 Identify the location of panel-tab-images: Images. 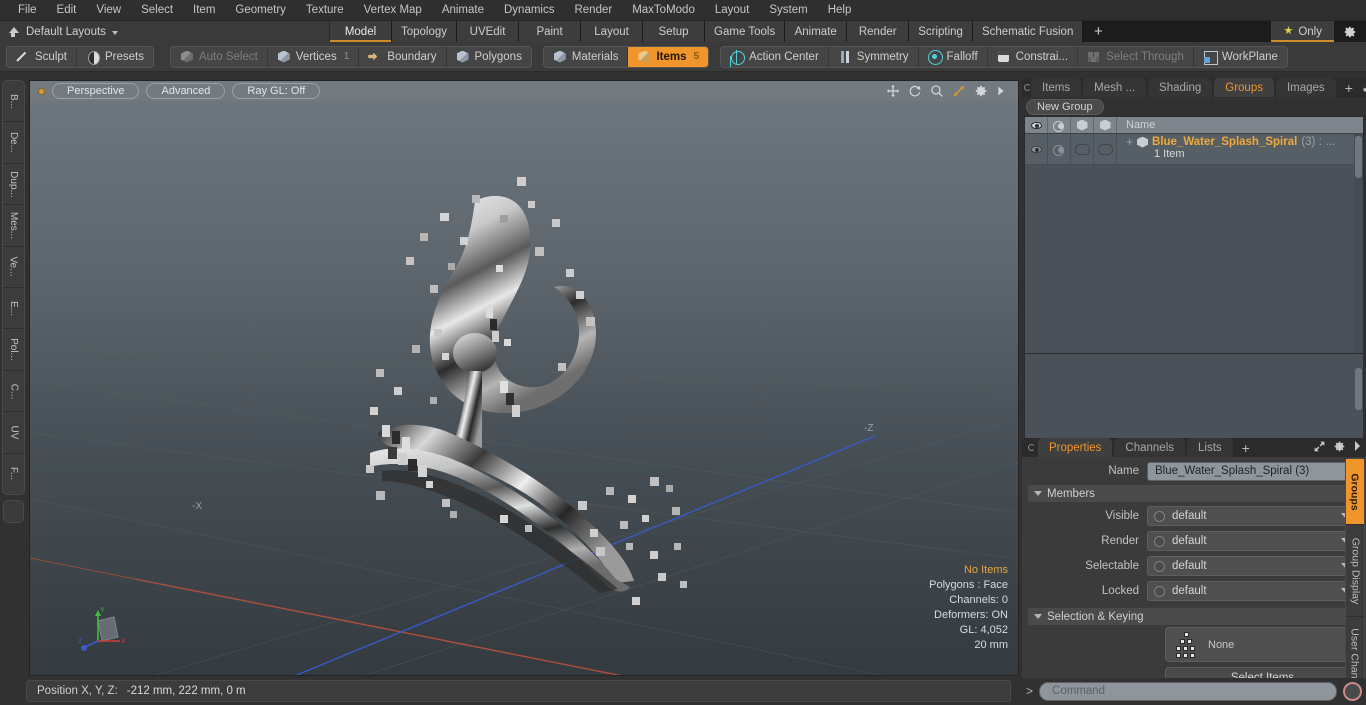
(1305, 87).